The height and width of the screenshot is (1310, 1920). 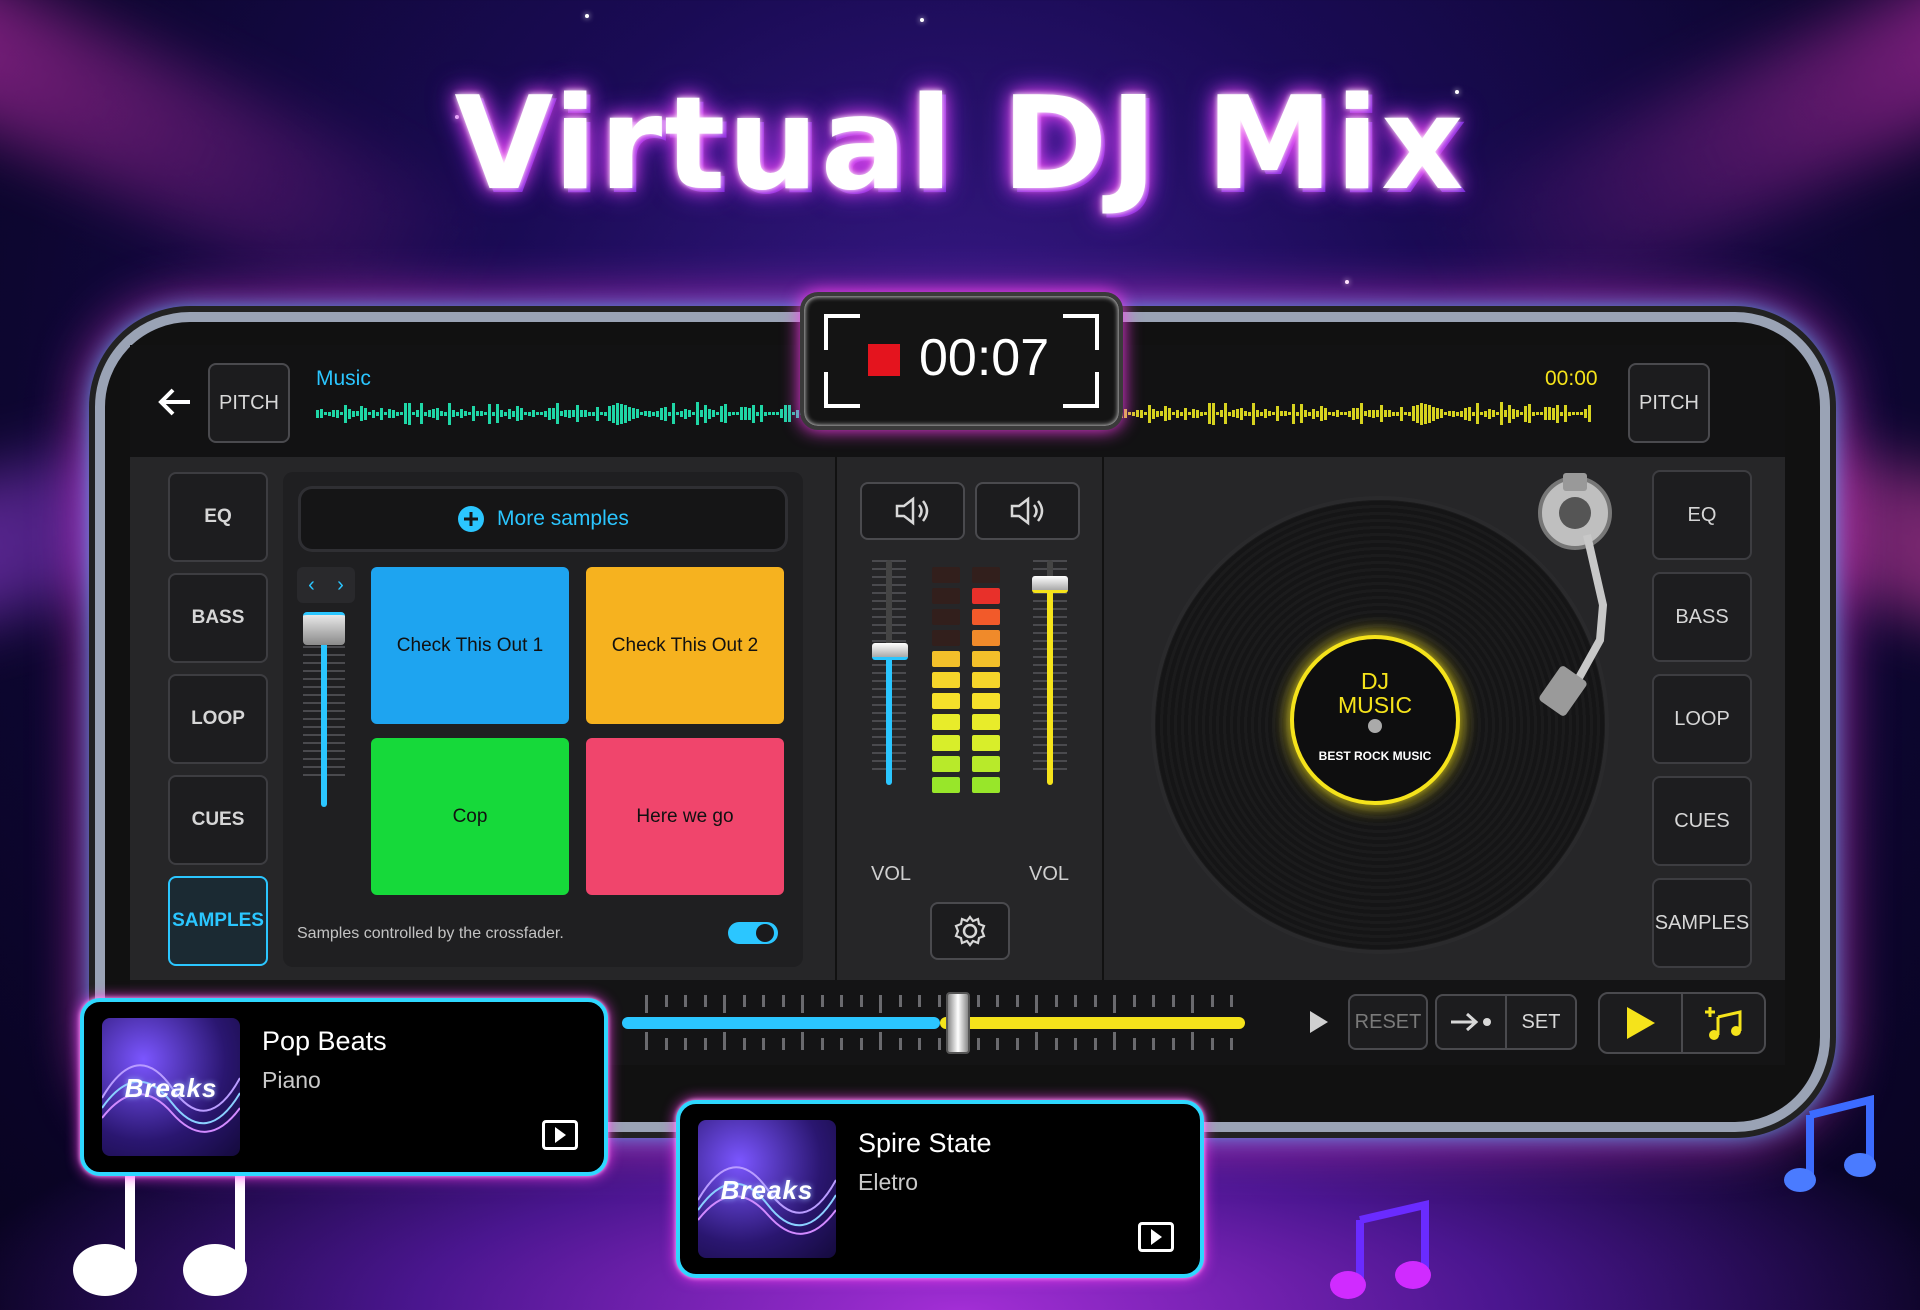 I want to click on play-button, so click(x=1640, y=1023).